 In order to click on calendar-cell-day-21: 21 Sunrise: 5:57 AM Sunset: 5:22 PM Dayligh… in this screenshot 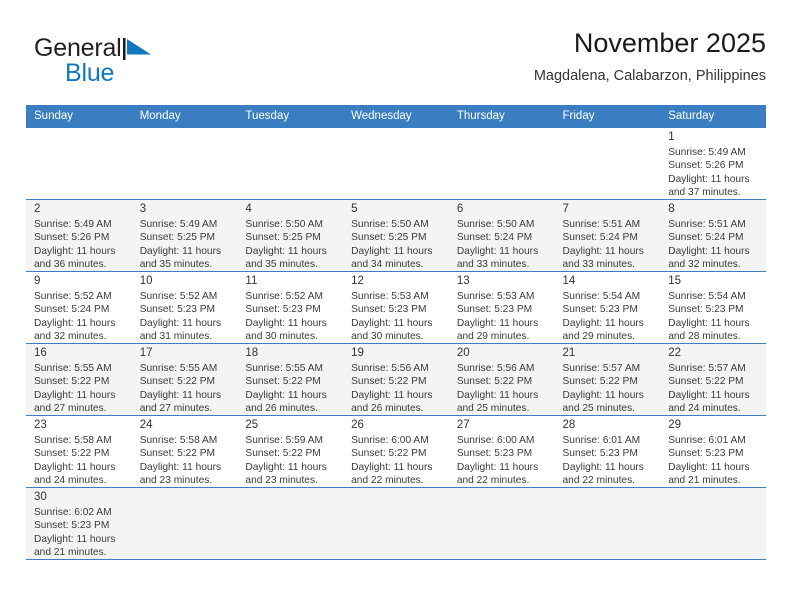, I will do `click(607, 379)`.